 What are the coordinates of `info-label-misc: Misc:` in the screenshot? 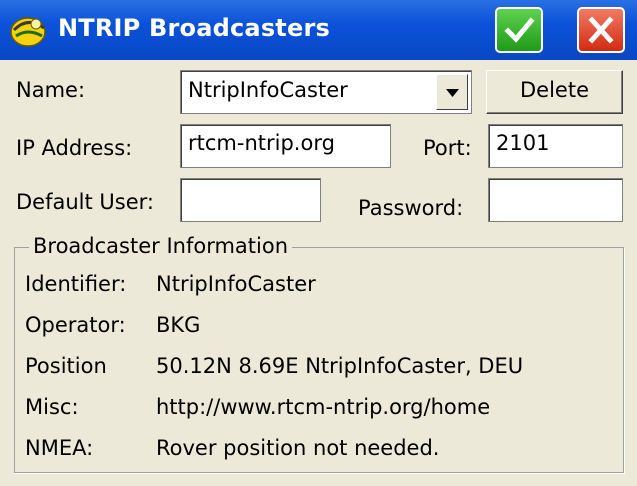 It's located at (52, 407).